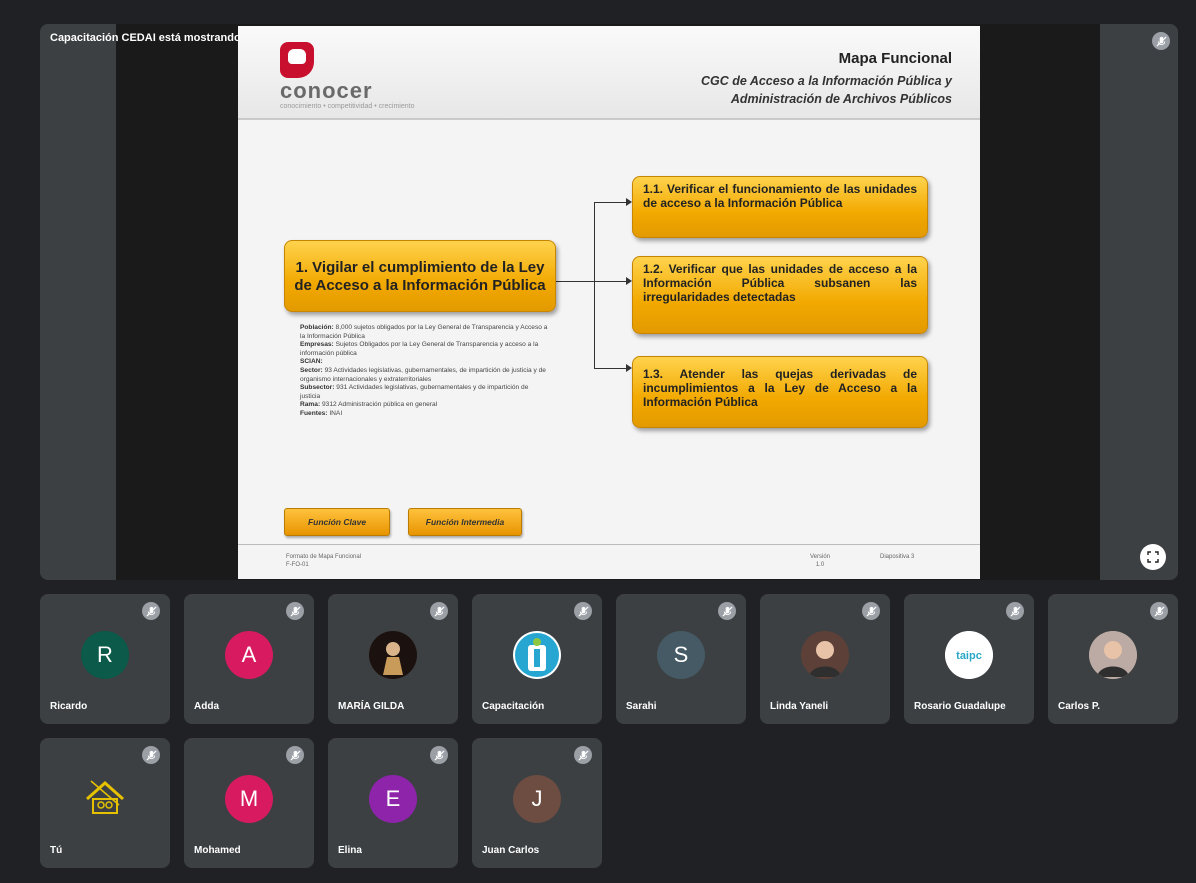 This screenshot has width=1196, height=883. What do you see at coordinates (575, 281) in the screenshot?
I see `connector-main` at bounding box center [575, 281].